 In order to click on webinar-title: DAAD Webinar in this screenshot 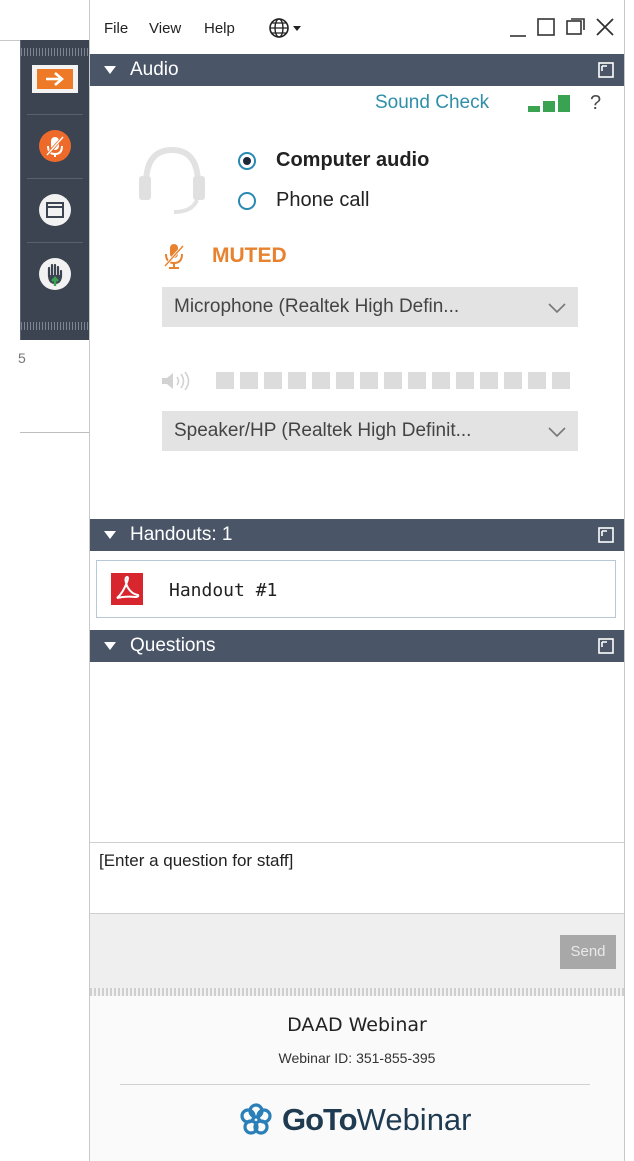, I will do `click(357, 1025)`.